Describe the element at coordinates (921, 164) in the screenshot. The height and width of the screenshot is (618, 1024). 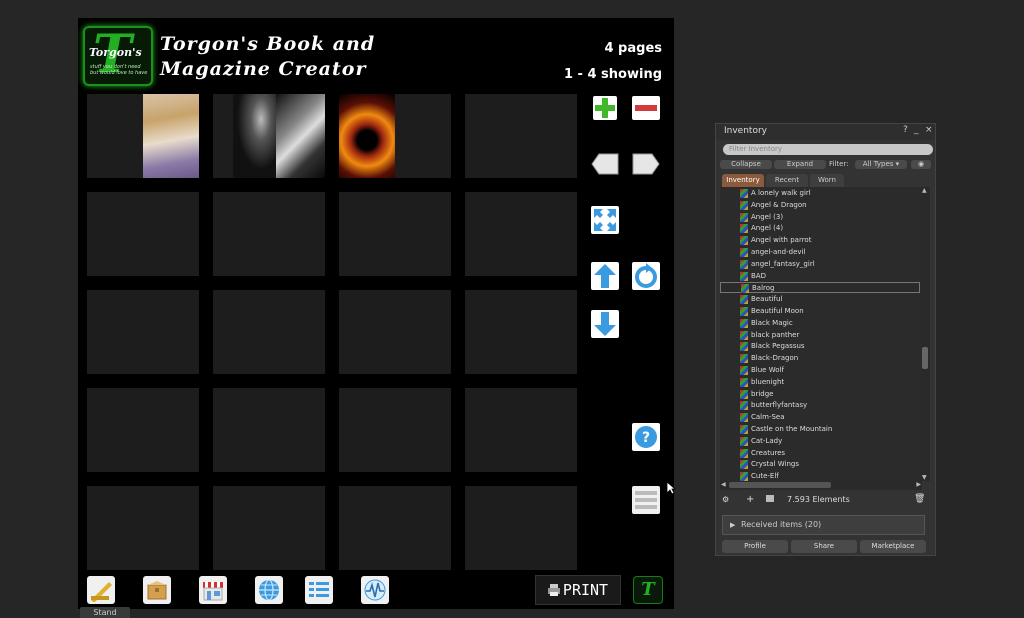
I see `view-options-button: ◉` at that location.